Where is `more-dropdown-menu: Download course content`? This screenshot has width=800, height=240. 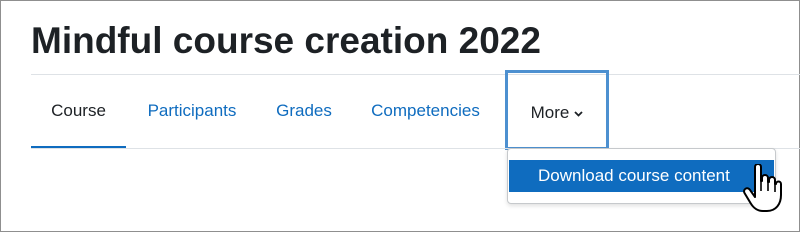
more-dropdown-menu: Download course content is located at coordinates (641, 176).